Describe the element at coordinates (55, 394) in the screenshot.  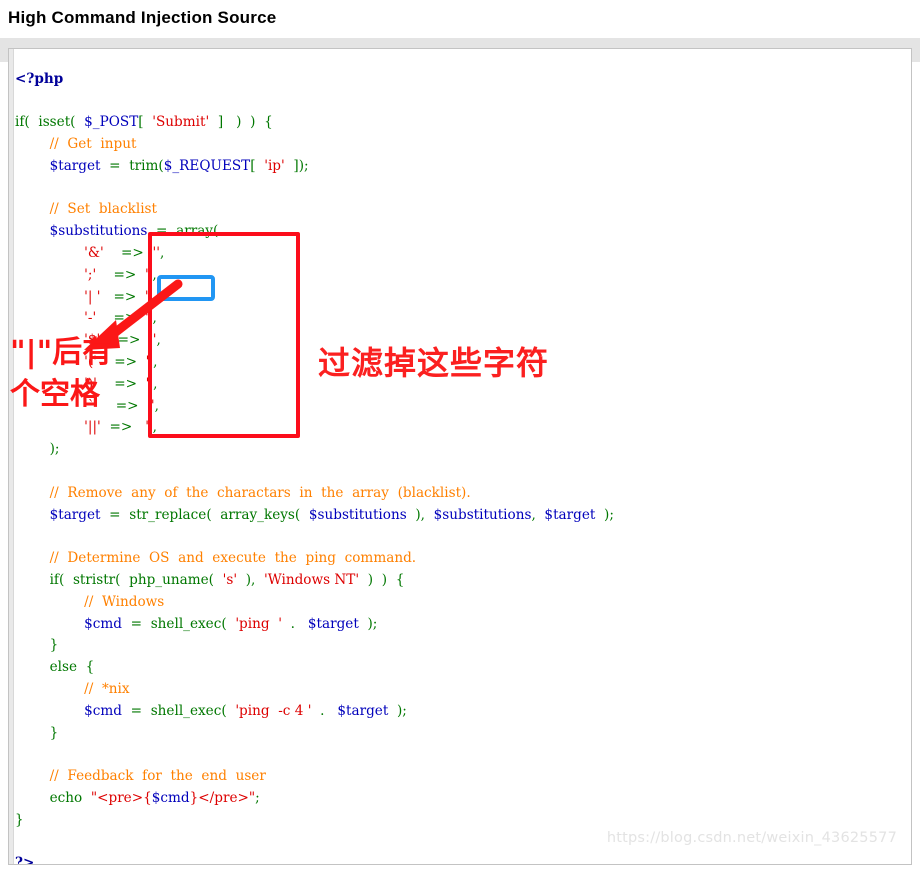
I see `annotation-note-left-line2: 个空格` at that location.